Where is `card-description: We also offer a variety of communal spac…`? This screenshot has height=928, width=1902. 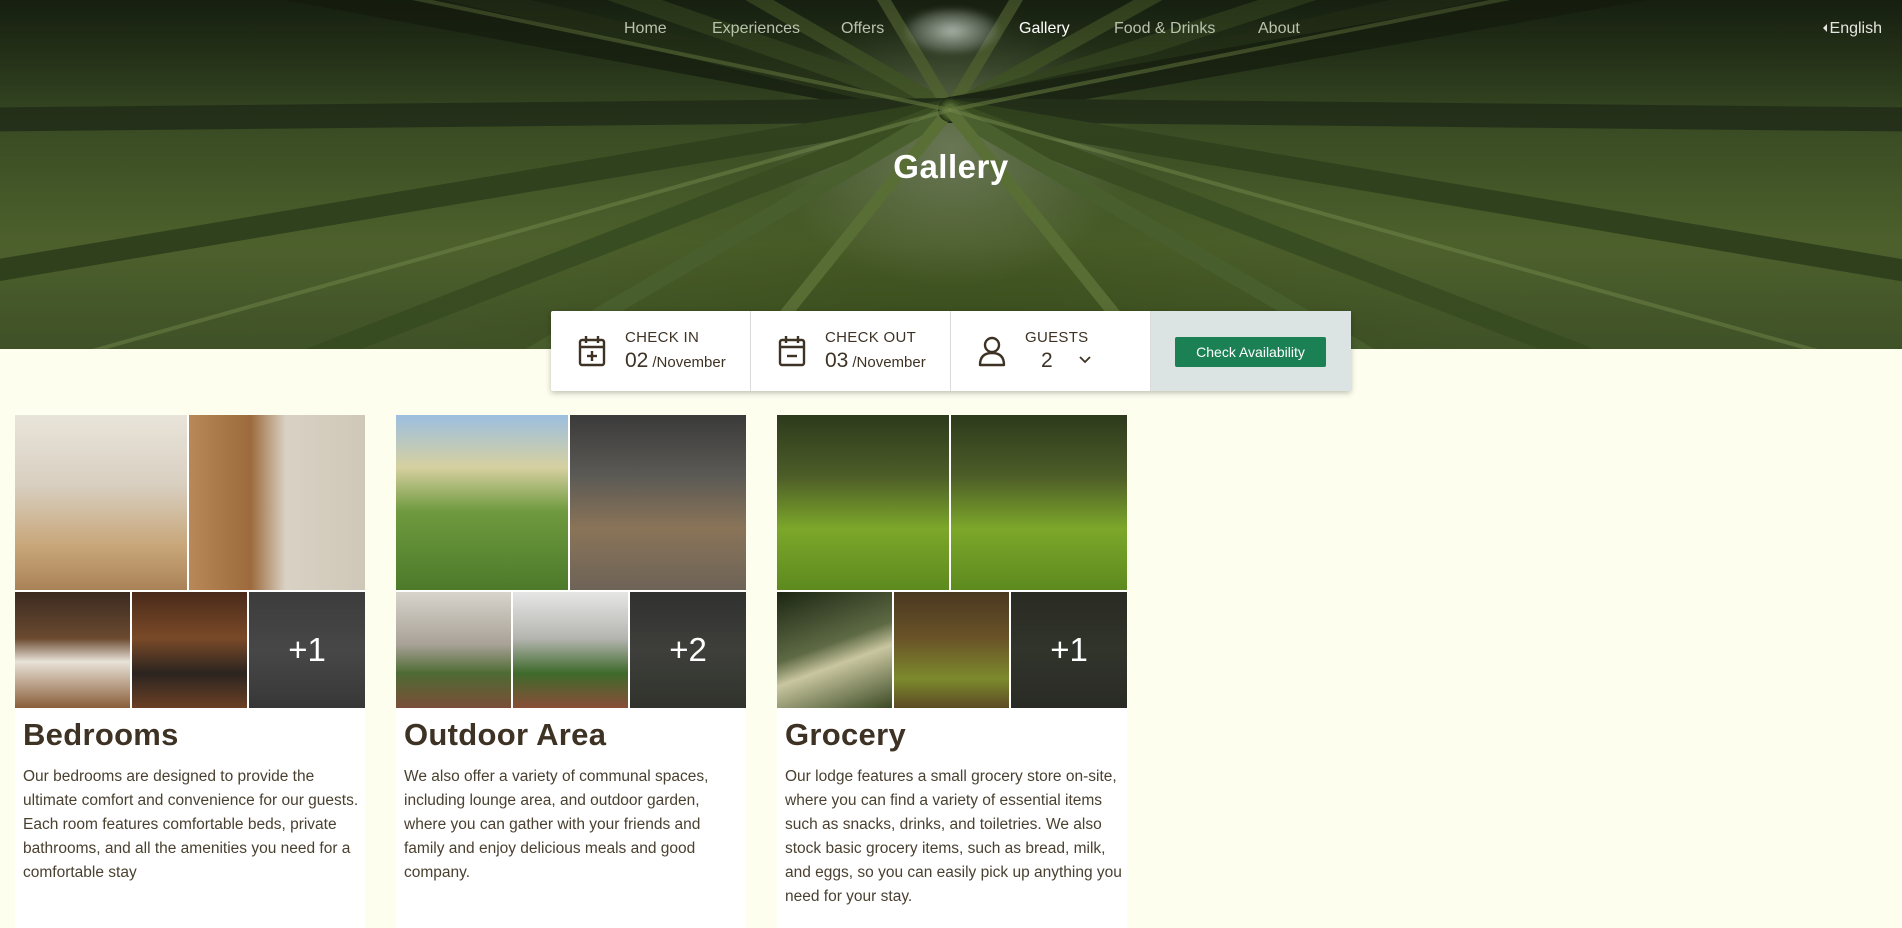
card-description: We also offer a variety of communal spac… is located at coordinates (556, 824).